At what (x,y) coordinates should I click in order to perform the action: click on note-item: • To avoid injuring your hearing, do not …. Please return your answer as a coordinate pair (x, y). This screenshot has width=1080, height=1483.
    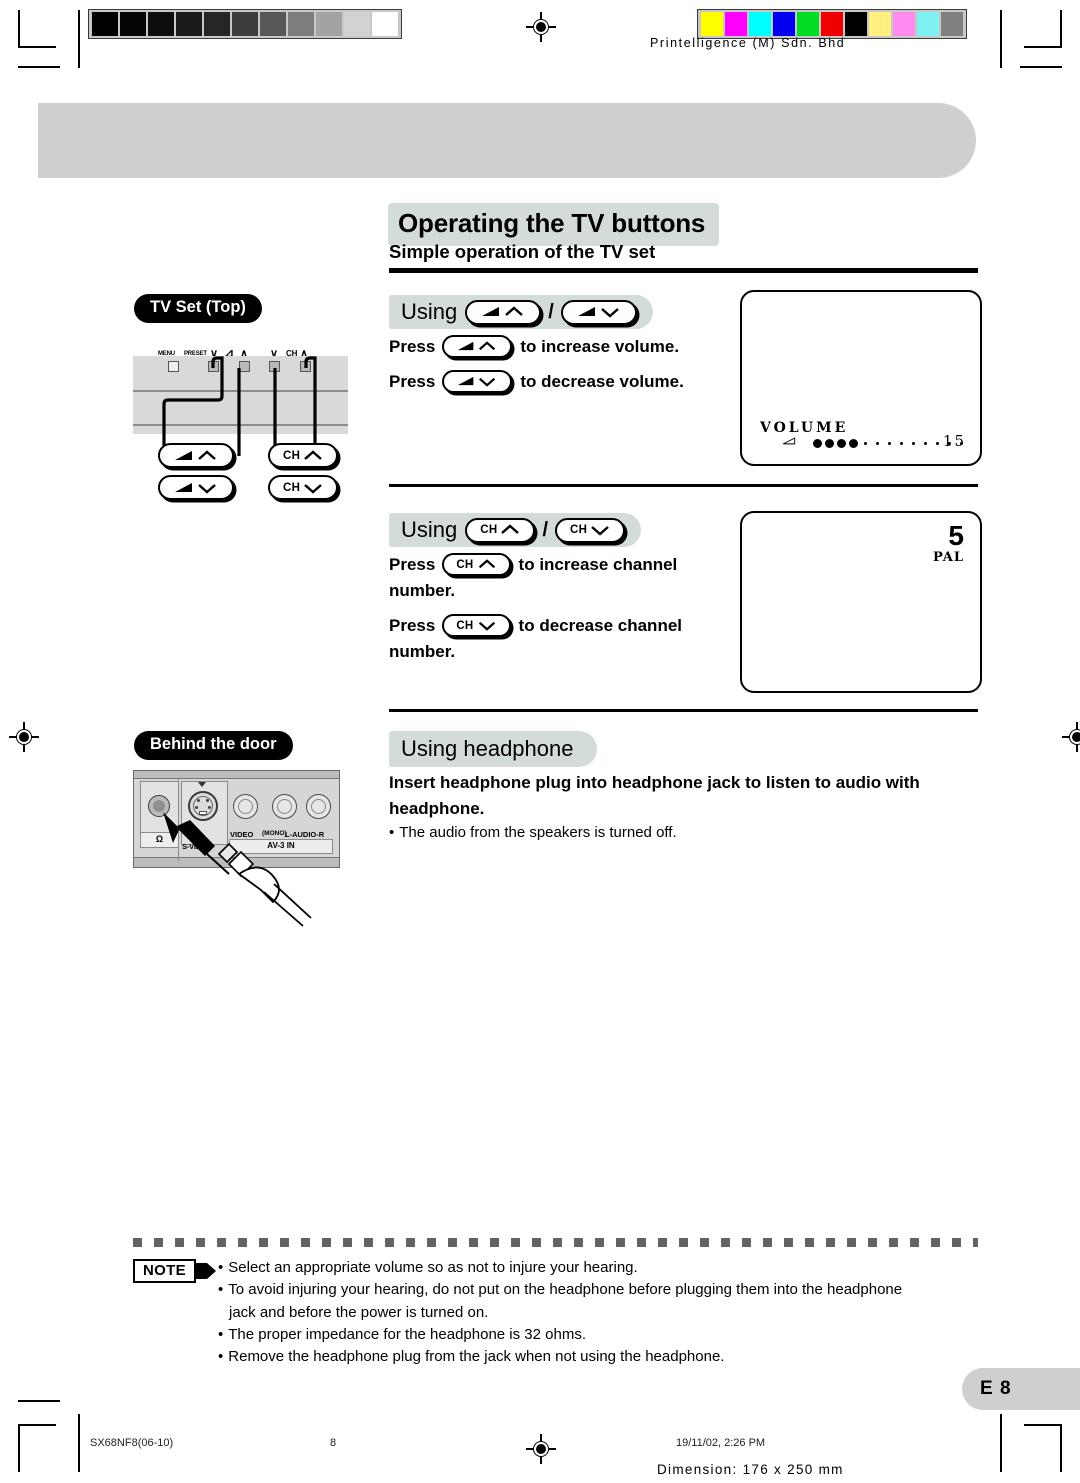
    Looking at the image, I should click on (598, 1289).